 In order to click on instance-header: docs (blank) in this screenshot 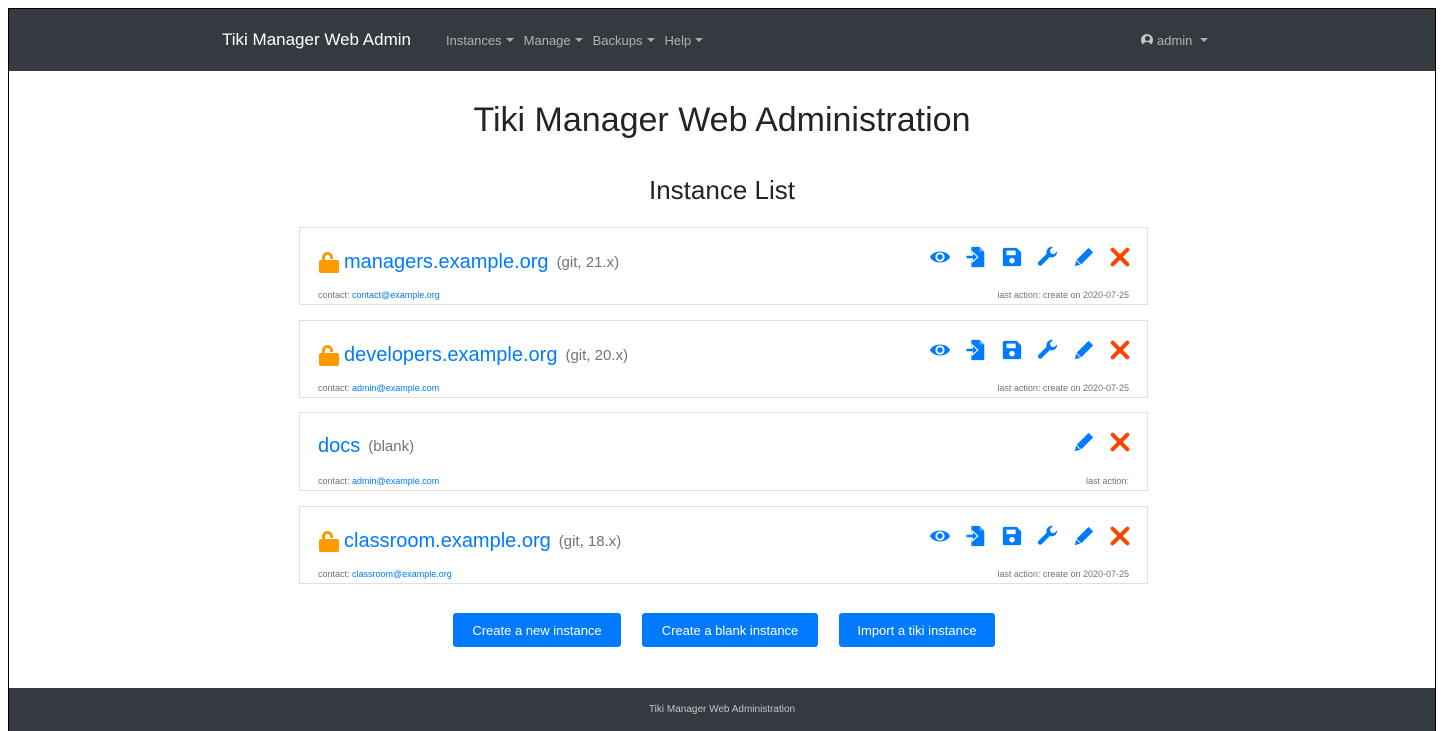, I will do `click(366, 446)`.